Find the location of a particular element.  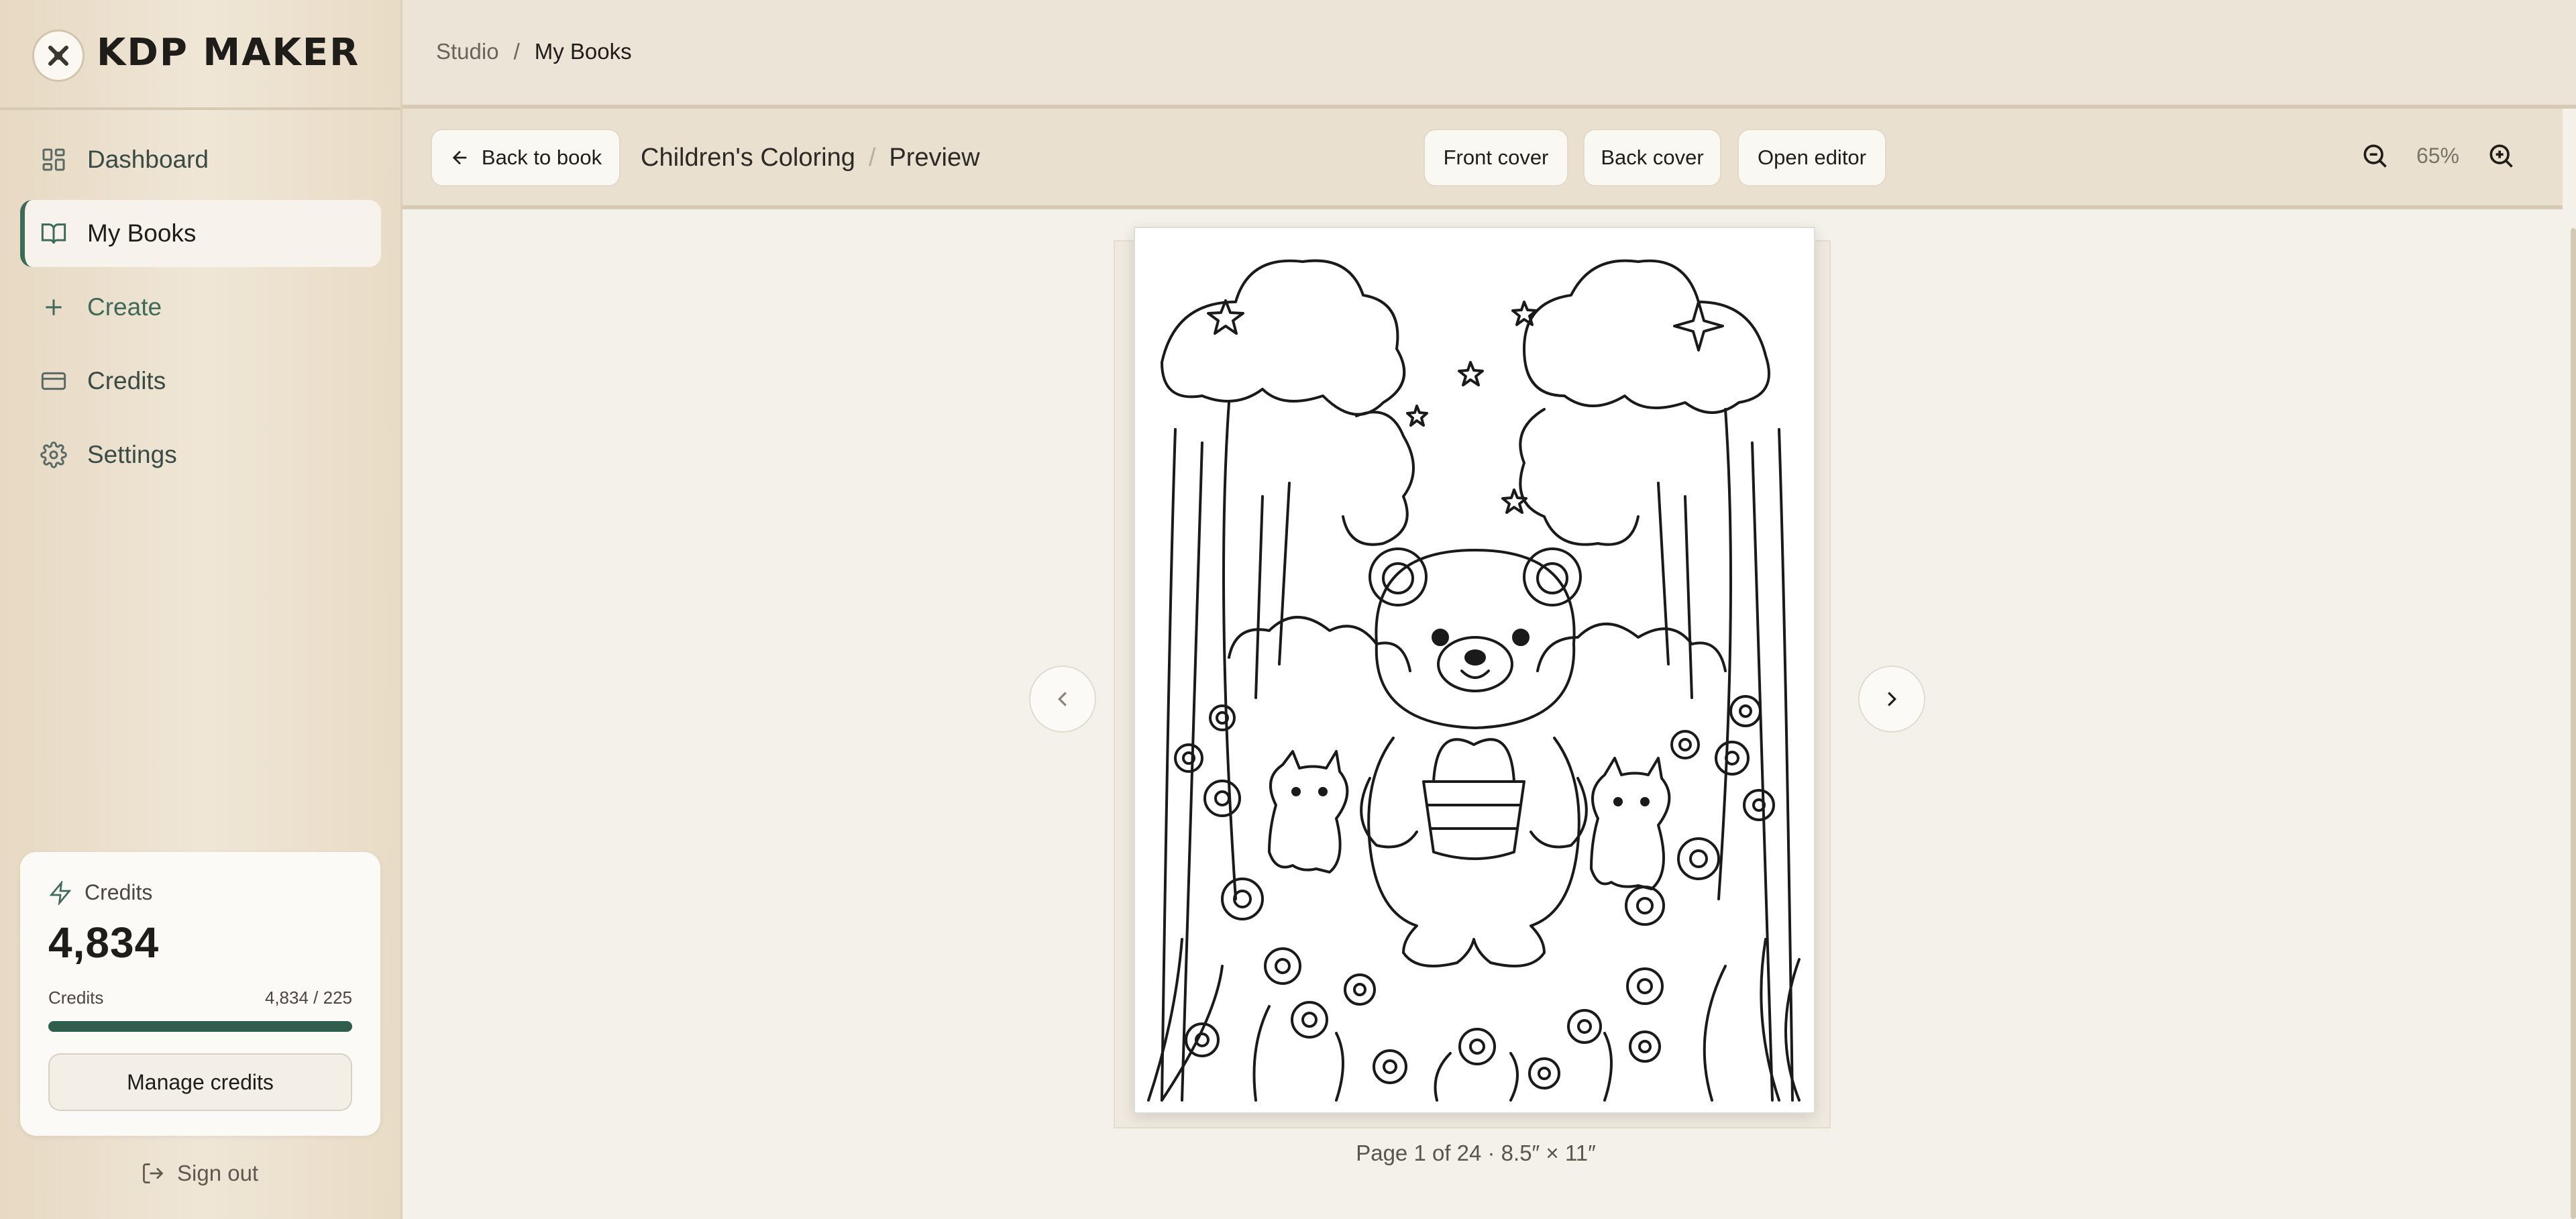

credits-progress-bar is located at coordinates (200, 1026).